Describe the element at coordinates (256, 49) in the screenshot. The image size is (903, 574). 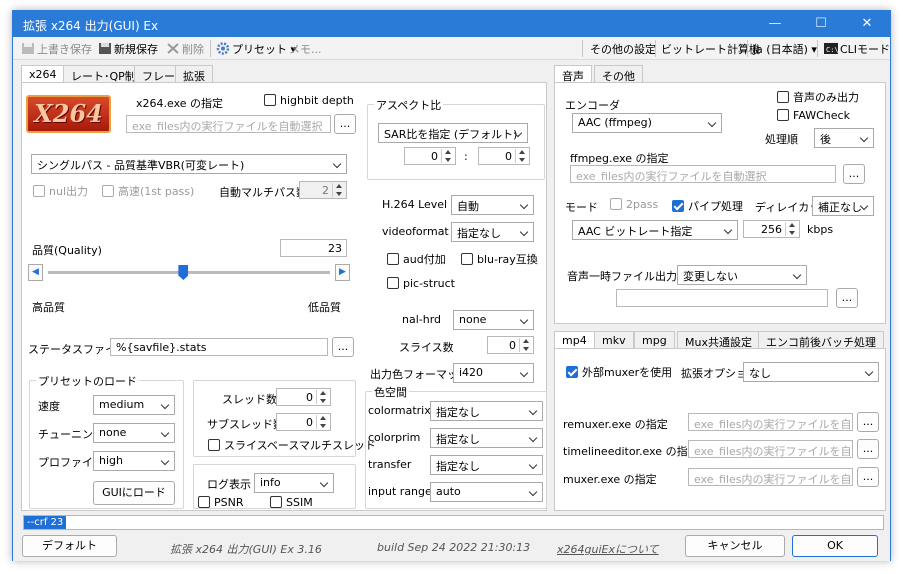
I see `preset-menu: プリセット ▾` at that location.